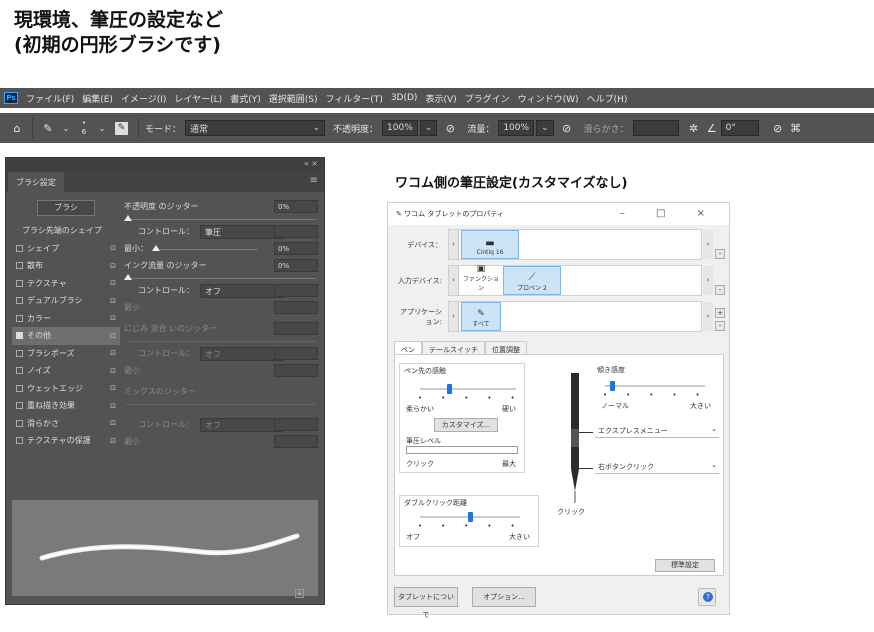  What do you see at coordinates (796, 128) in the screenshot?
I see `symmetry-icon: ⌘` at bounding box center [796, 128].